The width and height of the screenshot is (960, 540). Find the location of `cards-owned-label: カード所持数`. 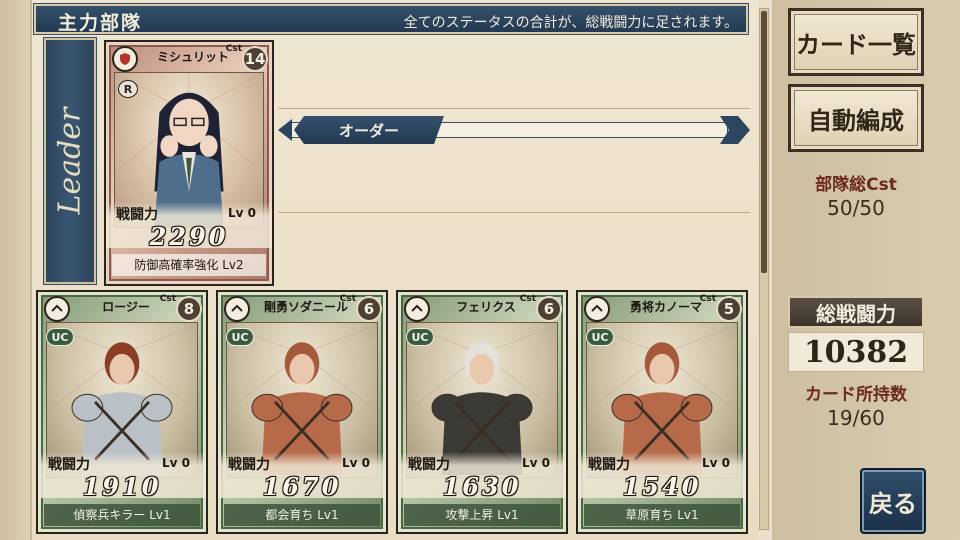

cards-owned-label: カード所持数 is located at coordinates (856, 395).